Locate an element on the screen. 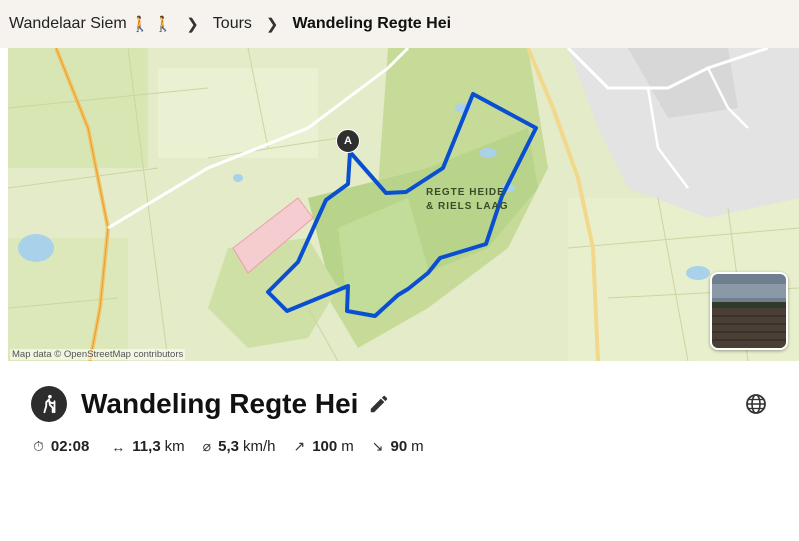 This screenshot has width=799, height=541. tour-header: Wandeling Regte Hei is located at coordinates (210, 404).